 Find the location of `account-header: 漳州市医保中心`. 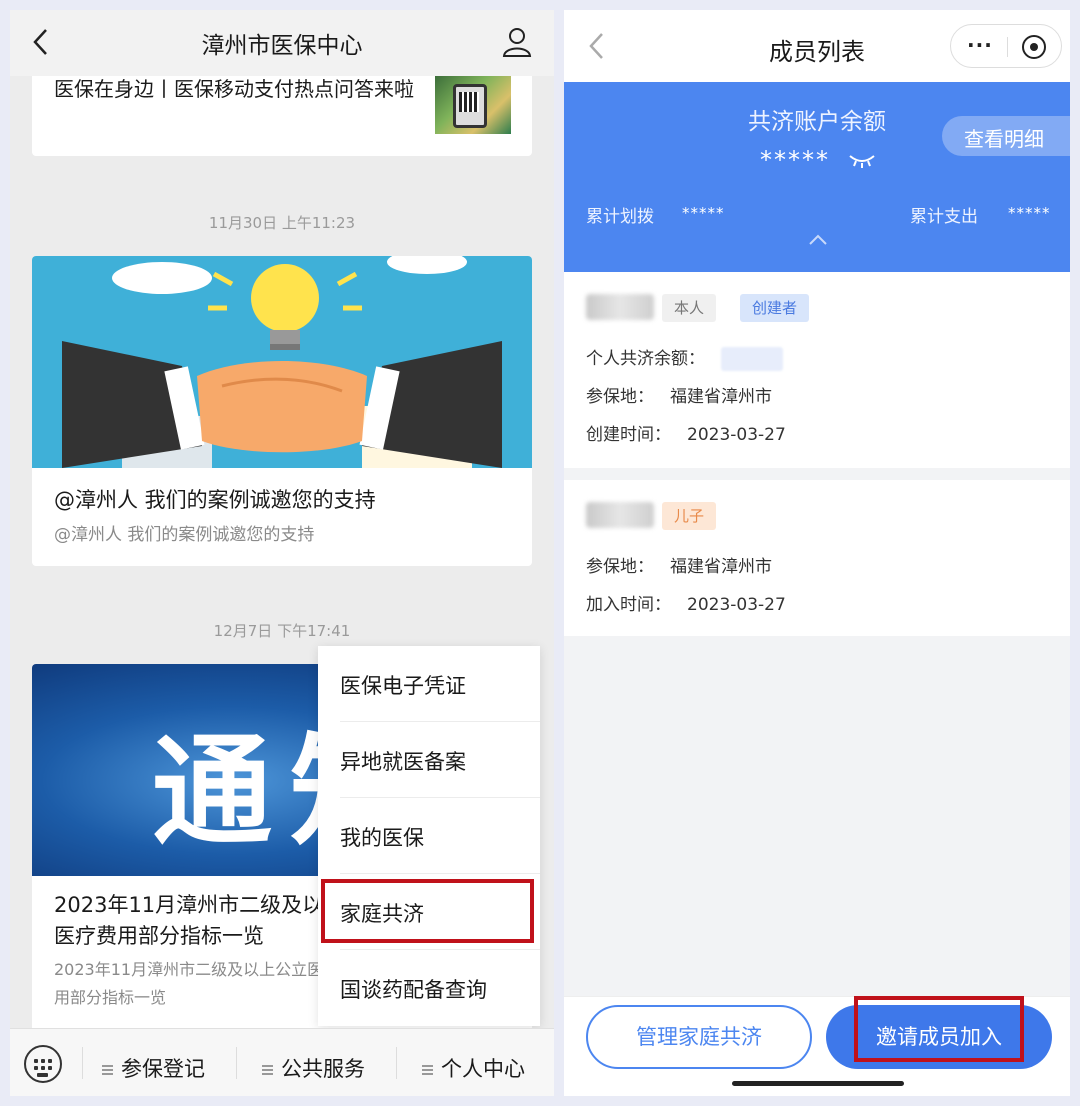

account-header: 漳州市医保中心 is located at coordinates (282, 43).